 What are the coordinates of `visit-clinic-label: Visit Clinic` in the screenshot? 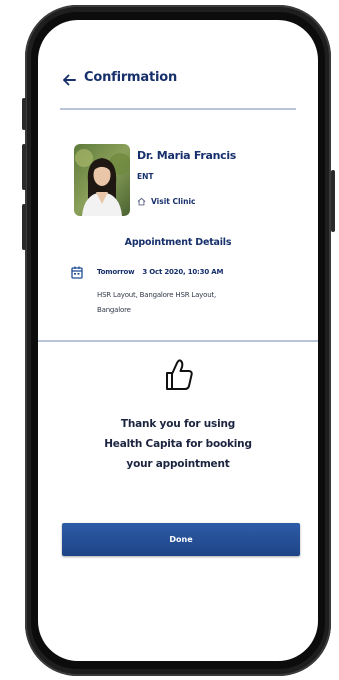 It's located at (173, 201).